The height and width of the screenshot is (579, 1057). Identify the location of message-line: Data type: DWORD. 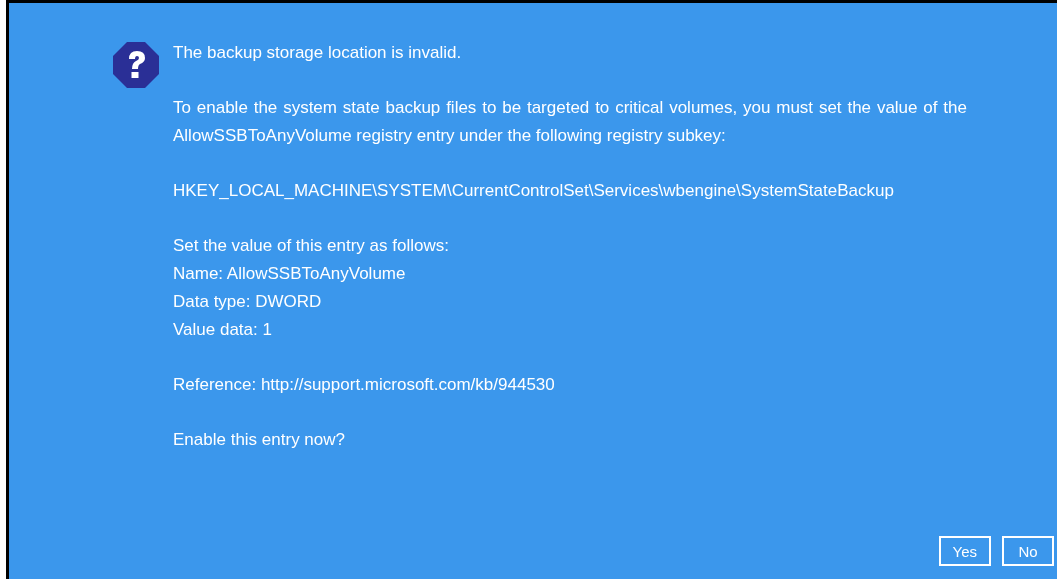
(248, 302).